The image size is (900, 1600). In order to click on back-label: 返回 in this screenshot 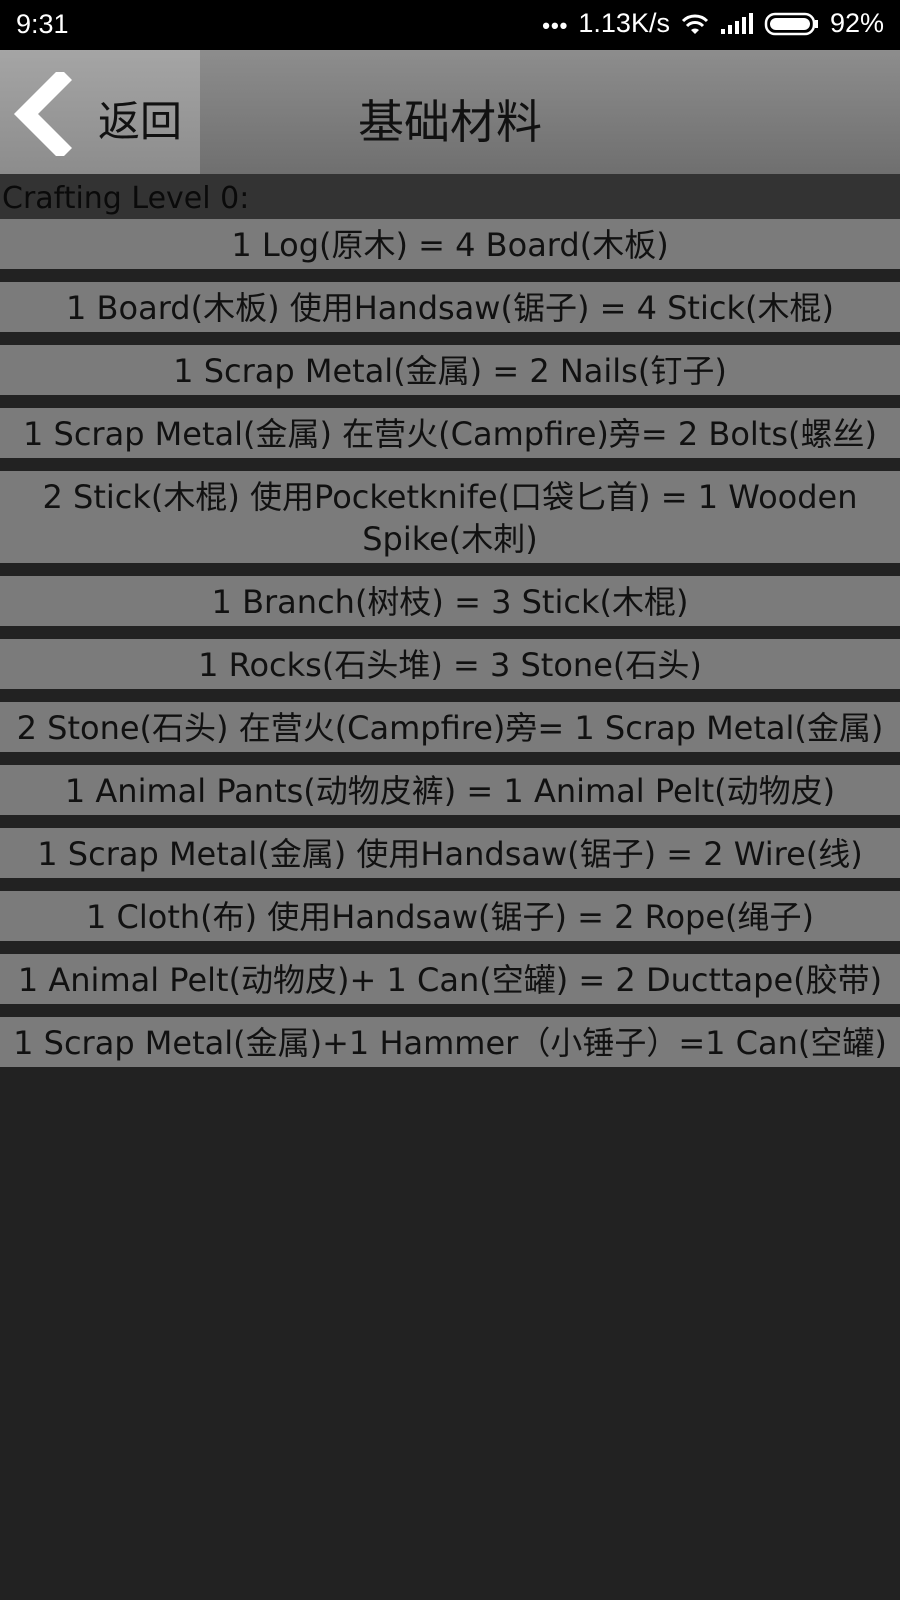, I will do `click(140, 121)`.